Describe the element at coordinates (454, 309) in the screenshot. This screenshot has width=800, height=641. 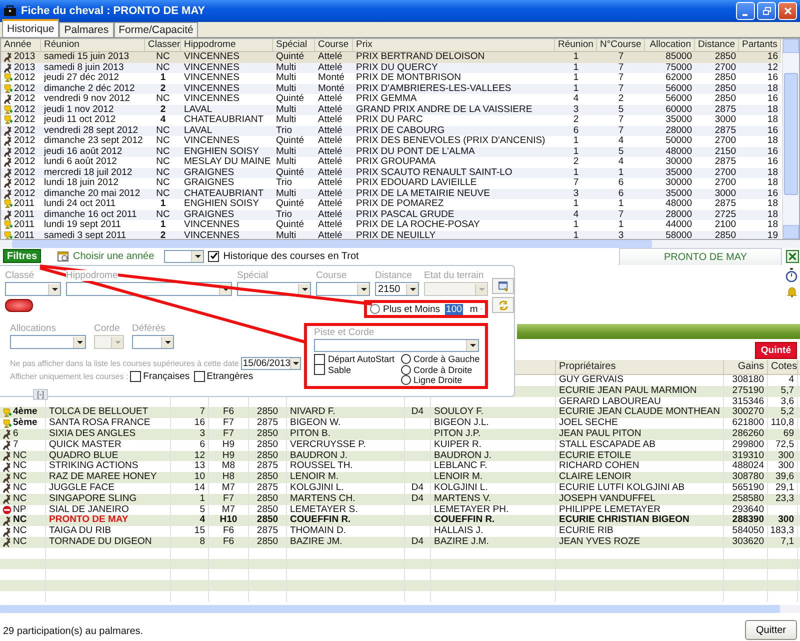
I see `distance-margin-field: 100` at that location.